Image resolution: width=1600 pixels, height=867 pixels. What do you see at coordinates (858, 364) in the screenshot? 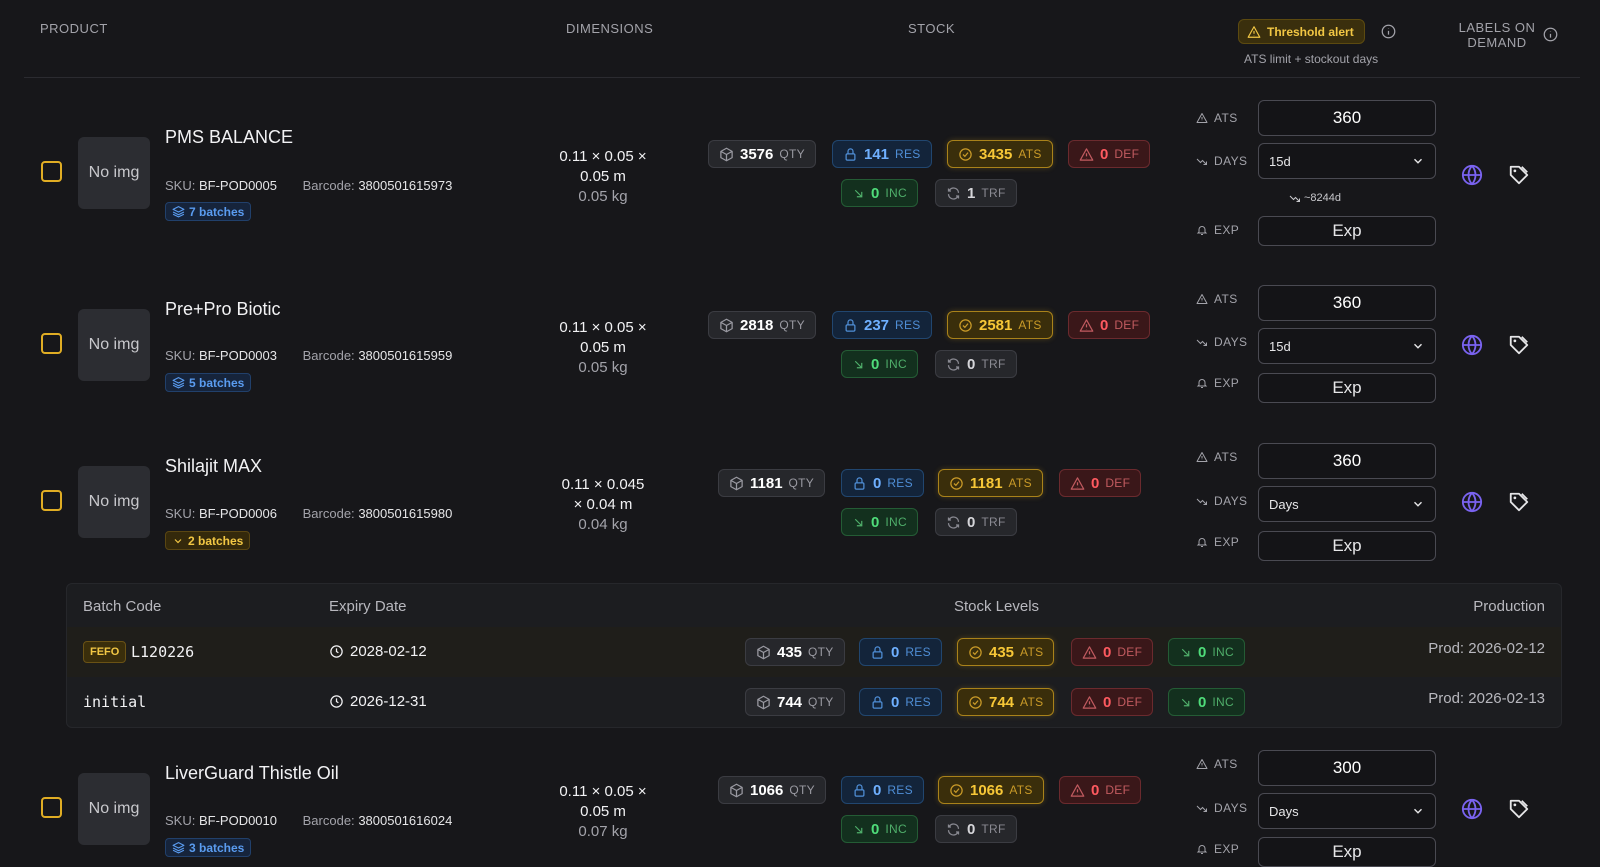
I see `incoming-arrow-icon` at bounding box center [858, 364].